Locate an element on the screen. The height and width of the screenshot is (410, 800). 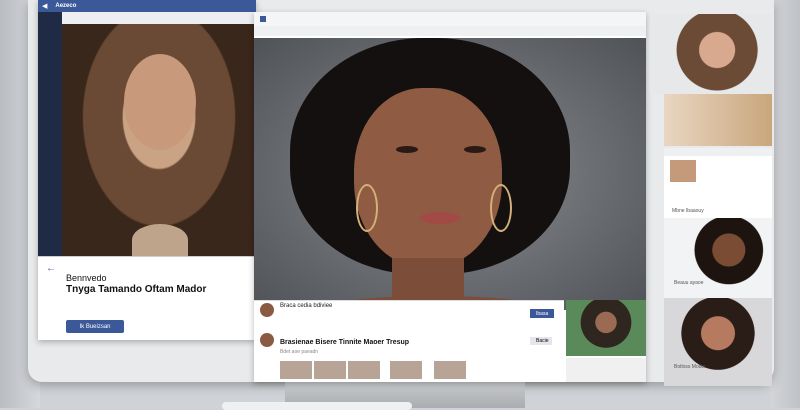
right-photo-5-label: Botloss Moder is located at coordinates (690, 367).